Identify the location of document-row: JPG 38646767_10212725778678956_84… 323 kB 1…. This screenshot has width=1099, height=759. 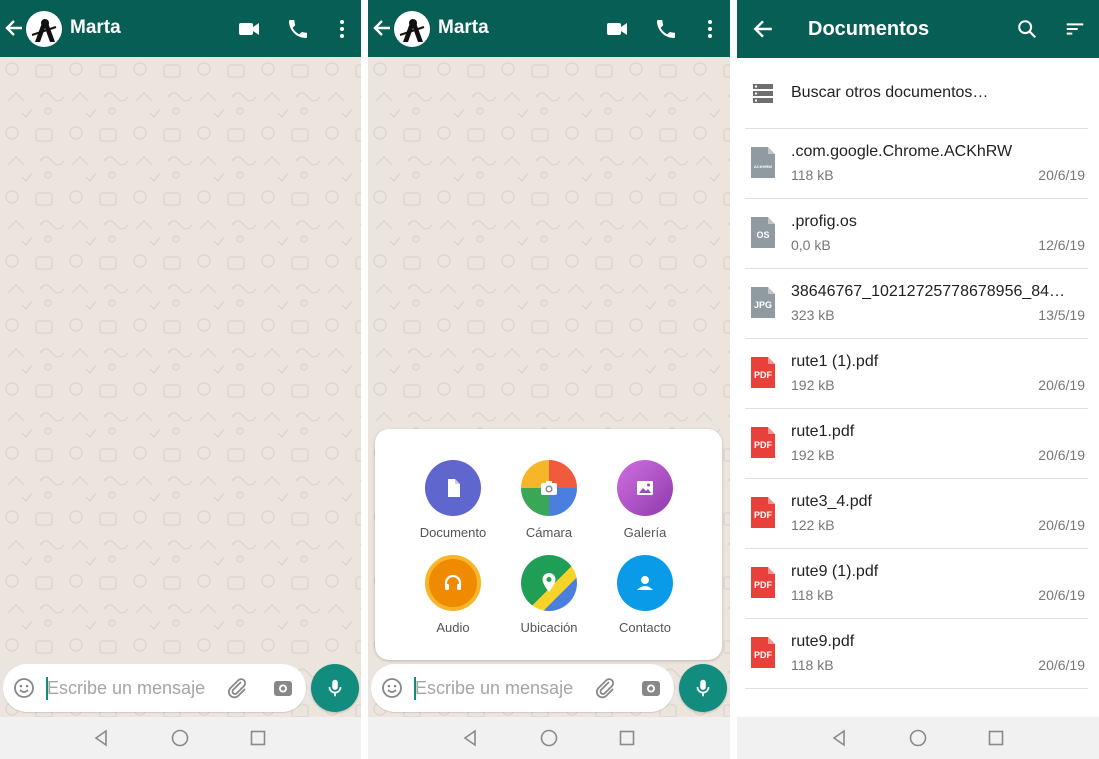
(918, 303).